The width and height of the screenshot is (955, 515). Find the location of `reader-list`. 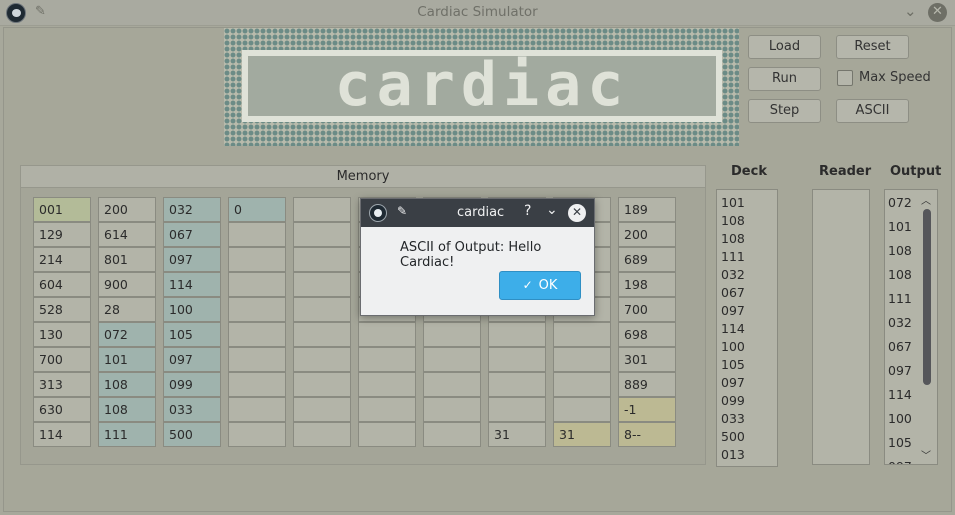

reader-list is located at coordinates (841, 327).